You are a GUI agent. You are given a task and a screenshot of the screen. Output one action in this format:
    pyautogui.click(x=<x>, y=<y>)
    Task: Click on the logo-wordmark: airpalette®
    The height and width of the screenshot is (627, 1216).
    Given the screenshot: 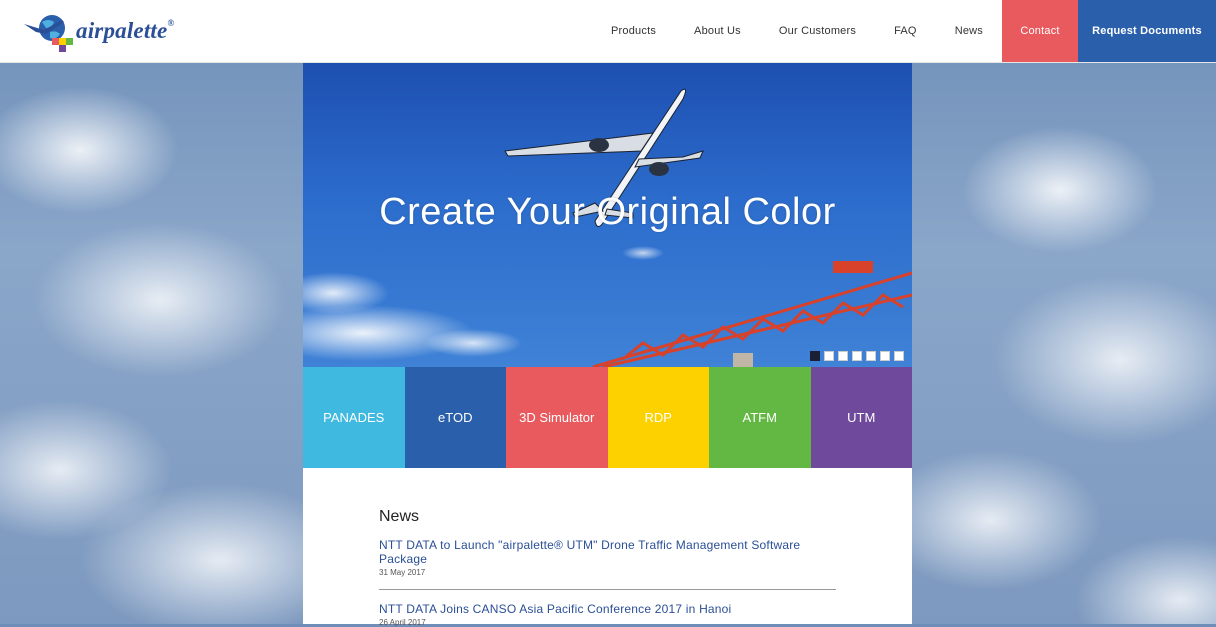 What is the action you would take?
    pyautogui.click(x=125, y=30)
    